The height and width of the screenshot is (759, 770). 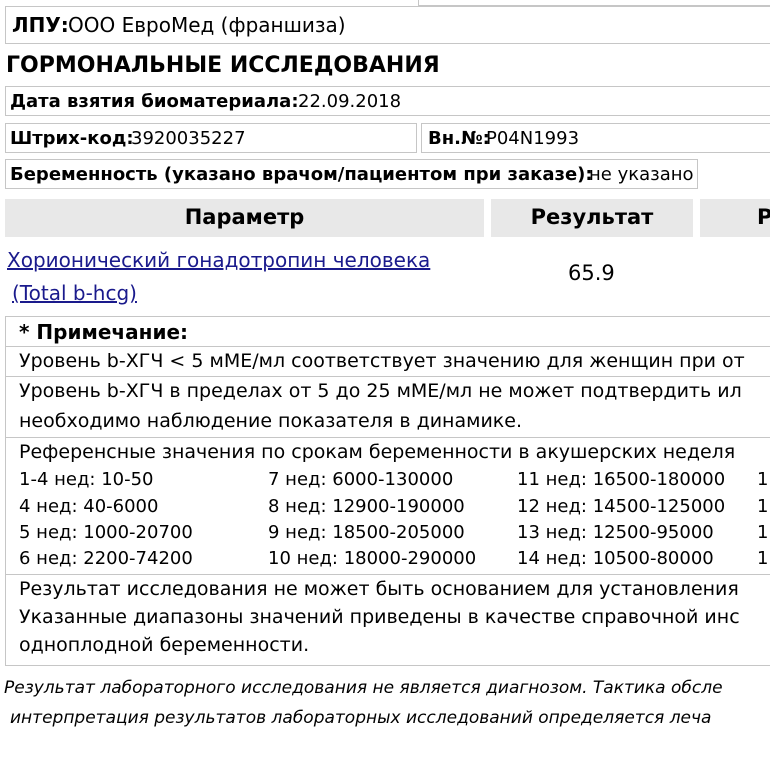 I want to click on note-title: * Примечание:, so click(x=104, y=332).